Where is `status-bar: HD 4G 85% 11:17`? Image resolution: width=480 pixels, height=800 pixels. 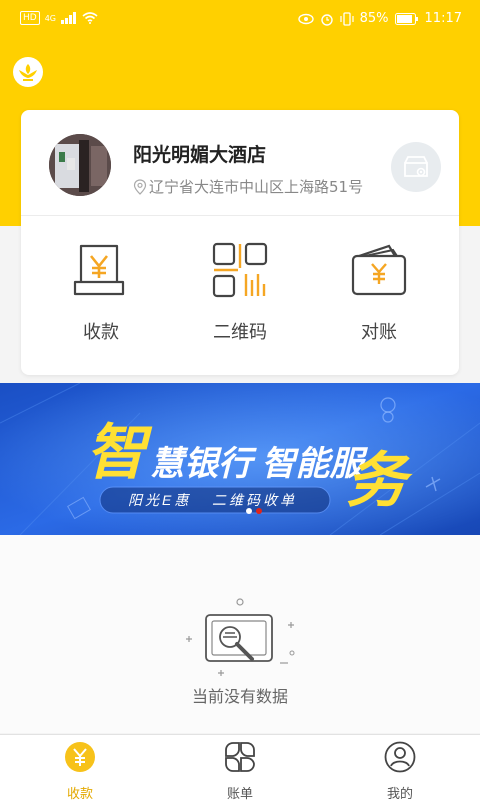
status-bar: HD 4G 85% 11:17 is located at coordinates (240, 20).